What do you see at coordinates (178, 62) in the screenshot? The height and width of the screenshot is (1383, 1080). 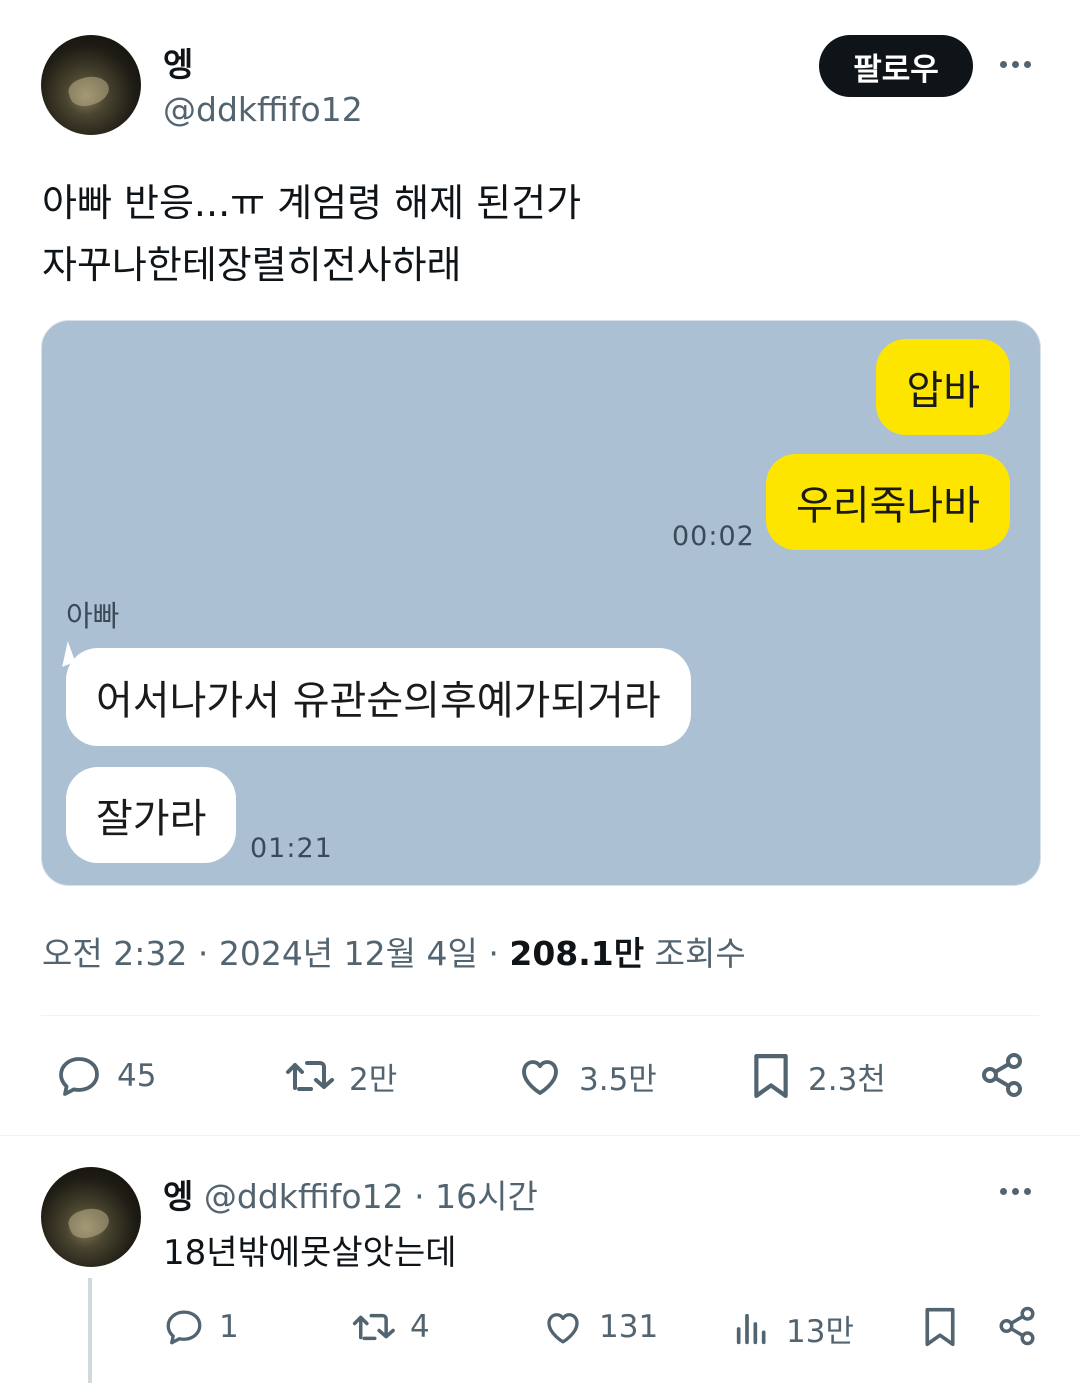 I see `author-name: 엥` at bounding box center [178, 62].